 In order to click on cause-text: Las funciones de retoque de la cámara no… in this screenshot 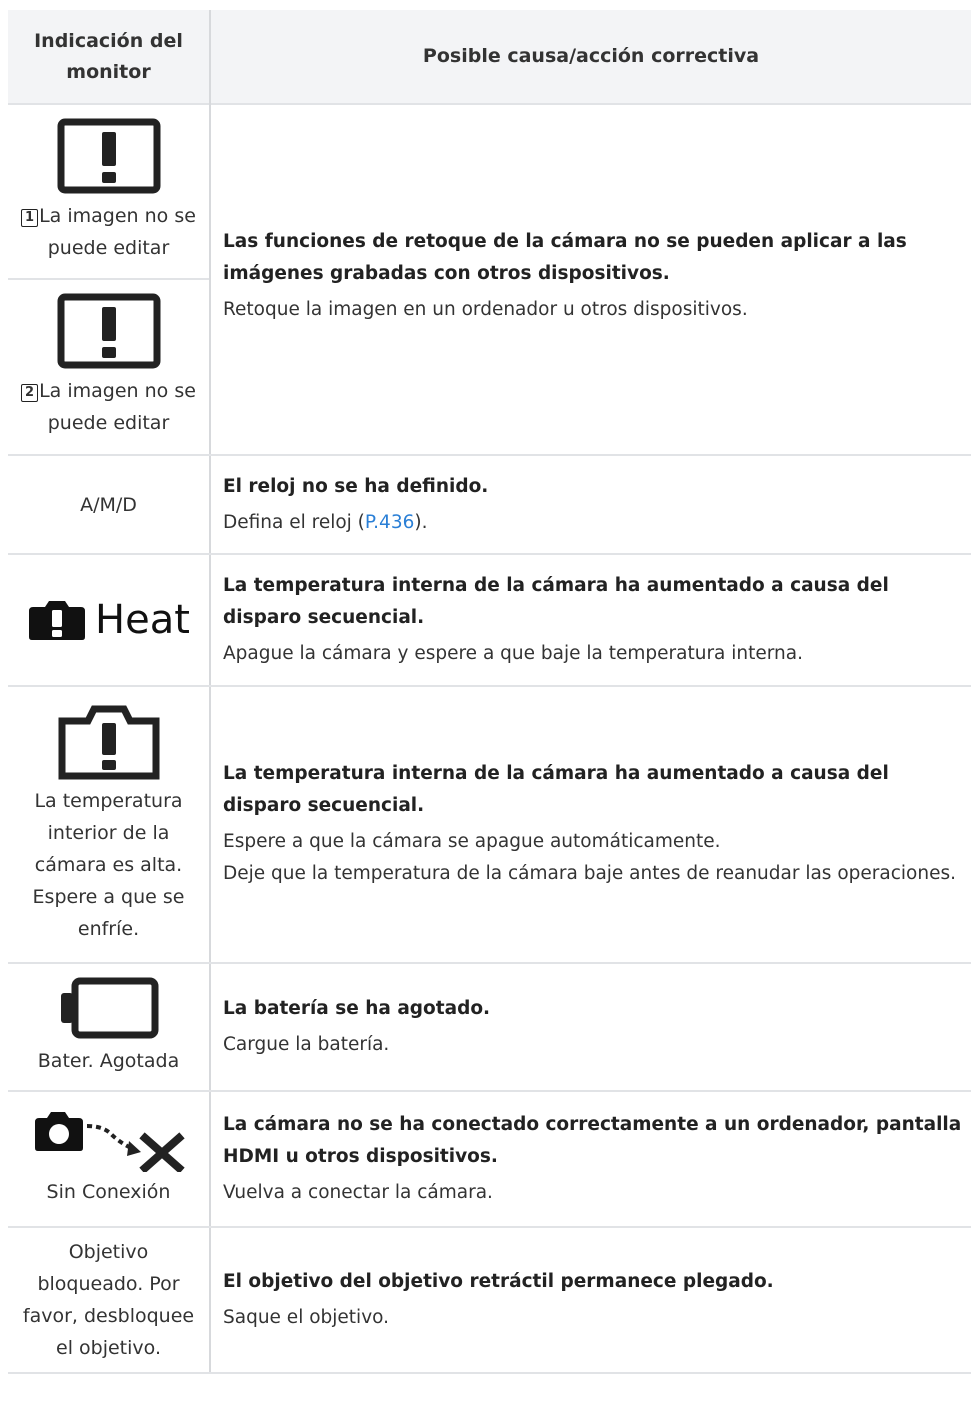, I will do `click(565, 257)`.